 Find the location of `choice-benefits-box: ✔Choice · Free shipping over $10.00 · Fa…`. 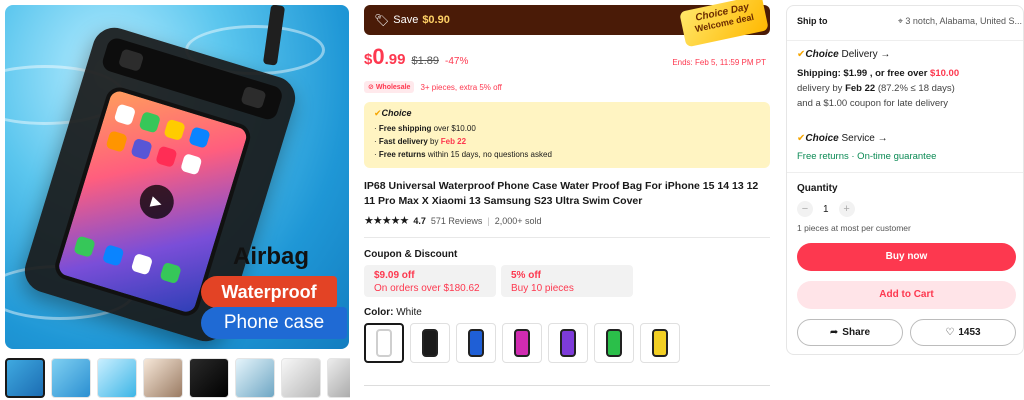

choice-benefits-box: ✔Choice · Free shipping over $10.00 · Fa… is located at coordinates (567, 135).